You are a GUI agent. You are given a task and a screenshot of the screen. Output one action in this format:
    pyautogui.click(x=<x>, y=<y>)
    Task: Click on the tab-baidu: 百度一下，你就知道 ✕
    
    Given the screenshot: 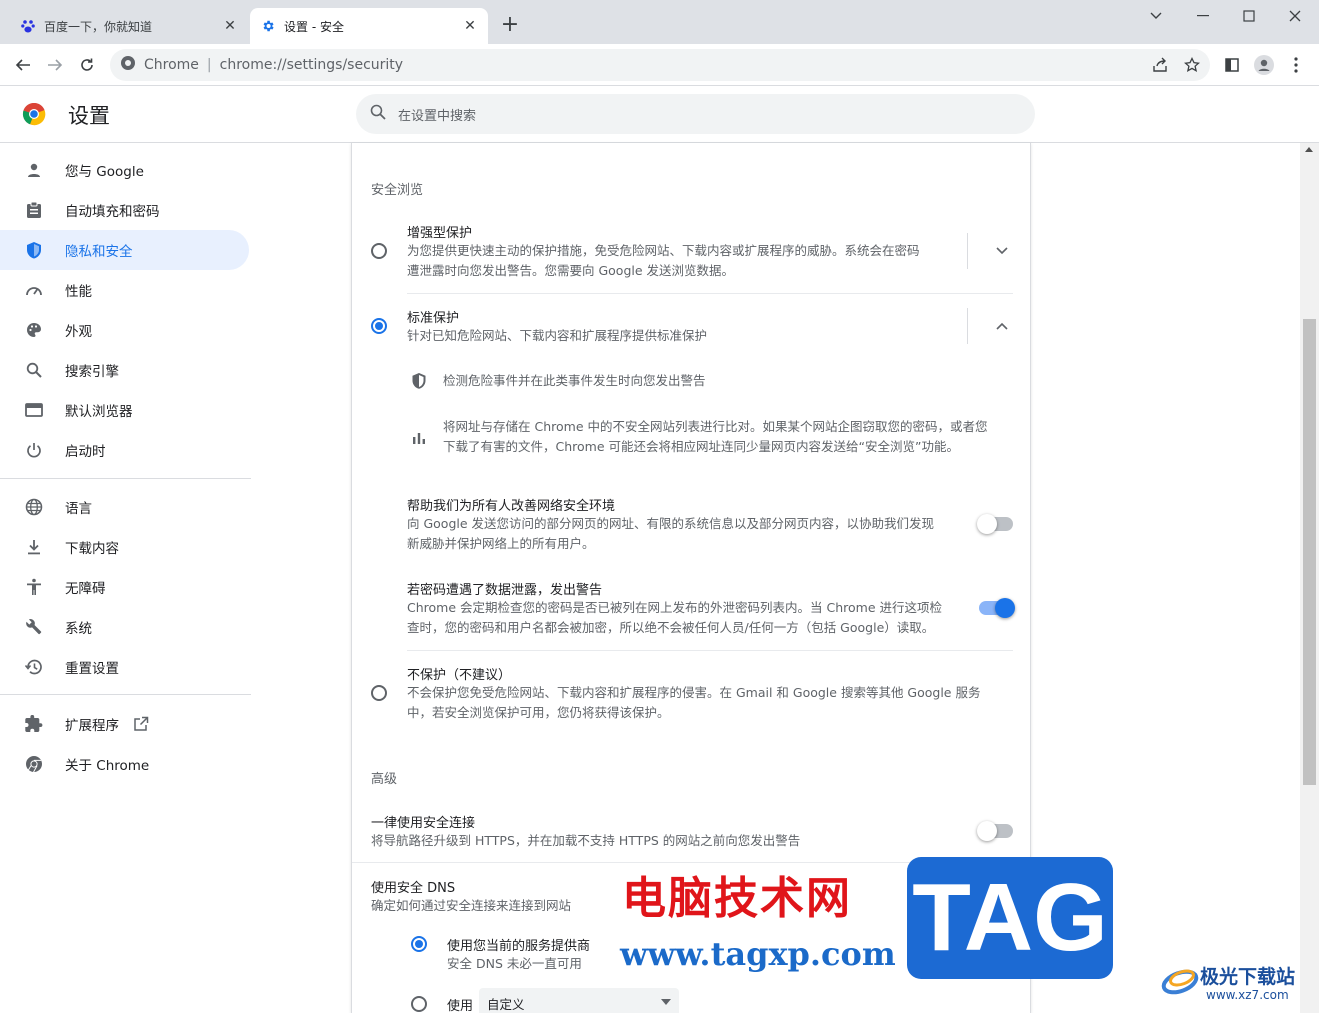 What is the action you would take?
    pyautogui.click(x=129, y=26)
    